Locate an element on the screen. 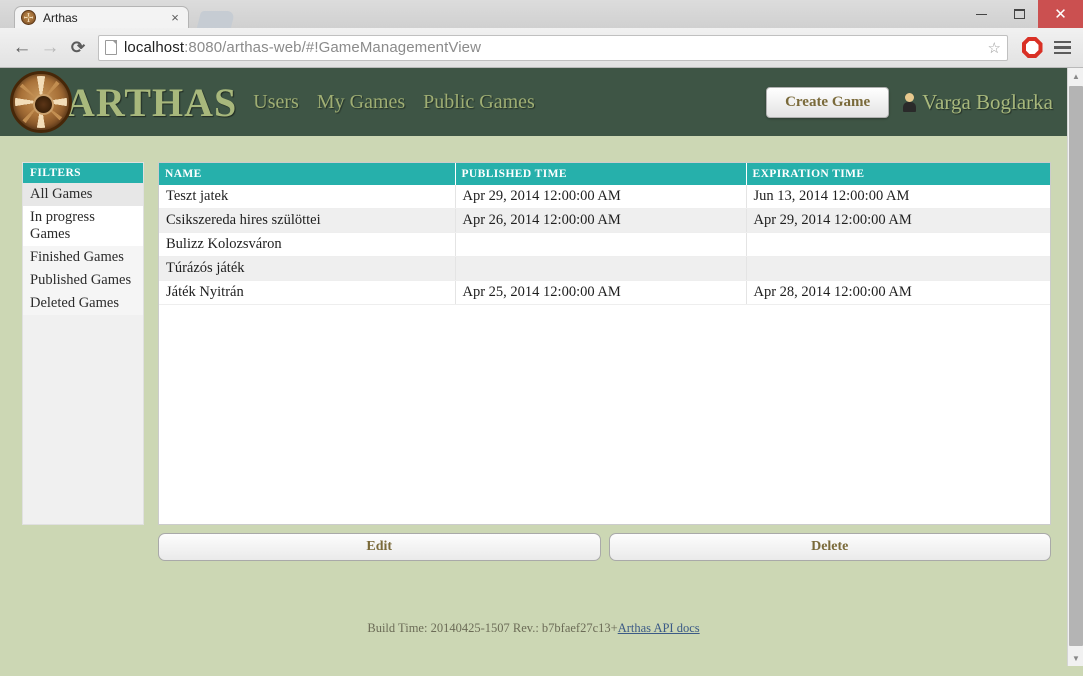 Image resolution: width=1083 pixels, height=676 pixels. cell-name: Teszt jatek is located at coordinates (307, 197).